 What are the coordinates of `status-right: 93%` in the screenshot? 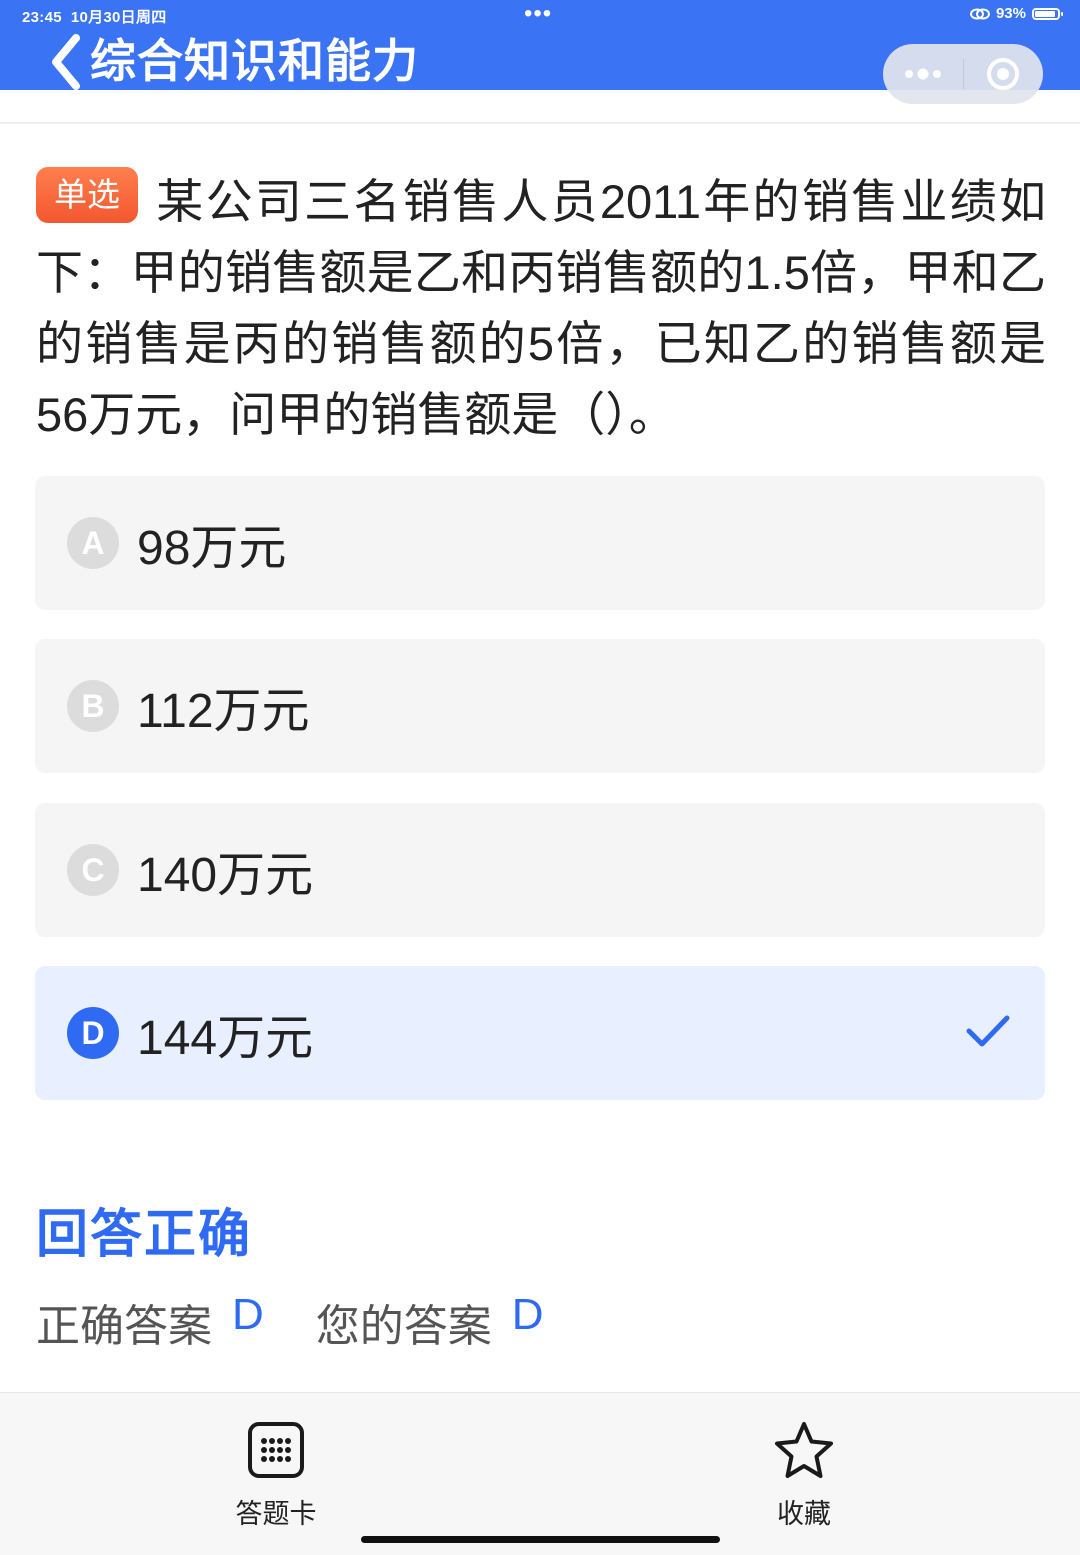 It's located at (1016, 13).